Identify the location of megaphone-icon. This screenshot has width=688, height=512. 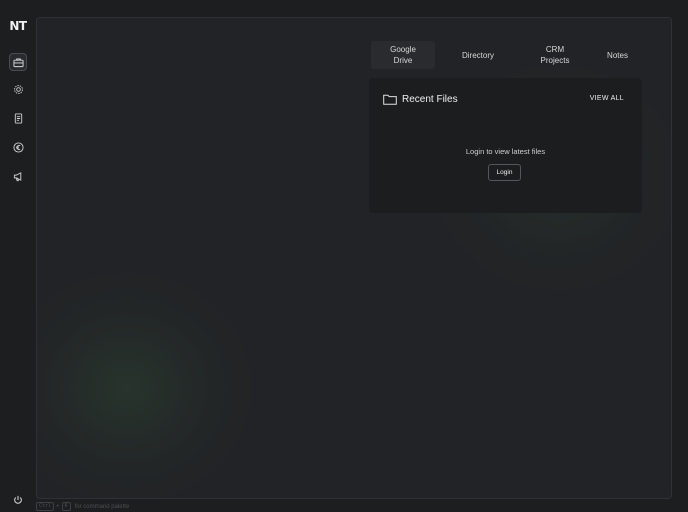
(17, 176).